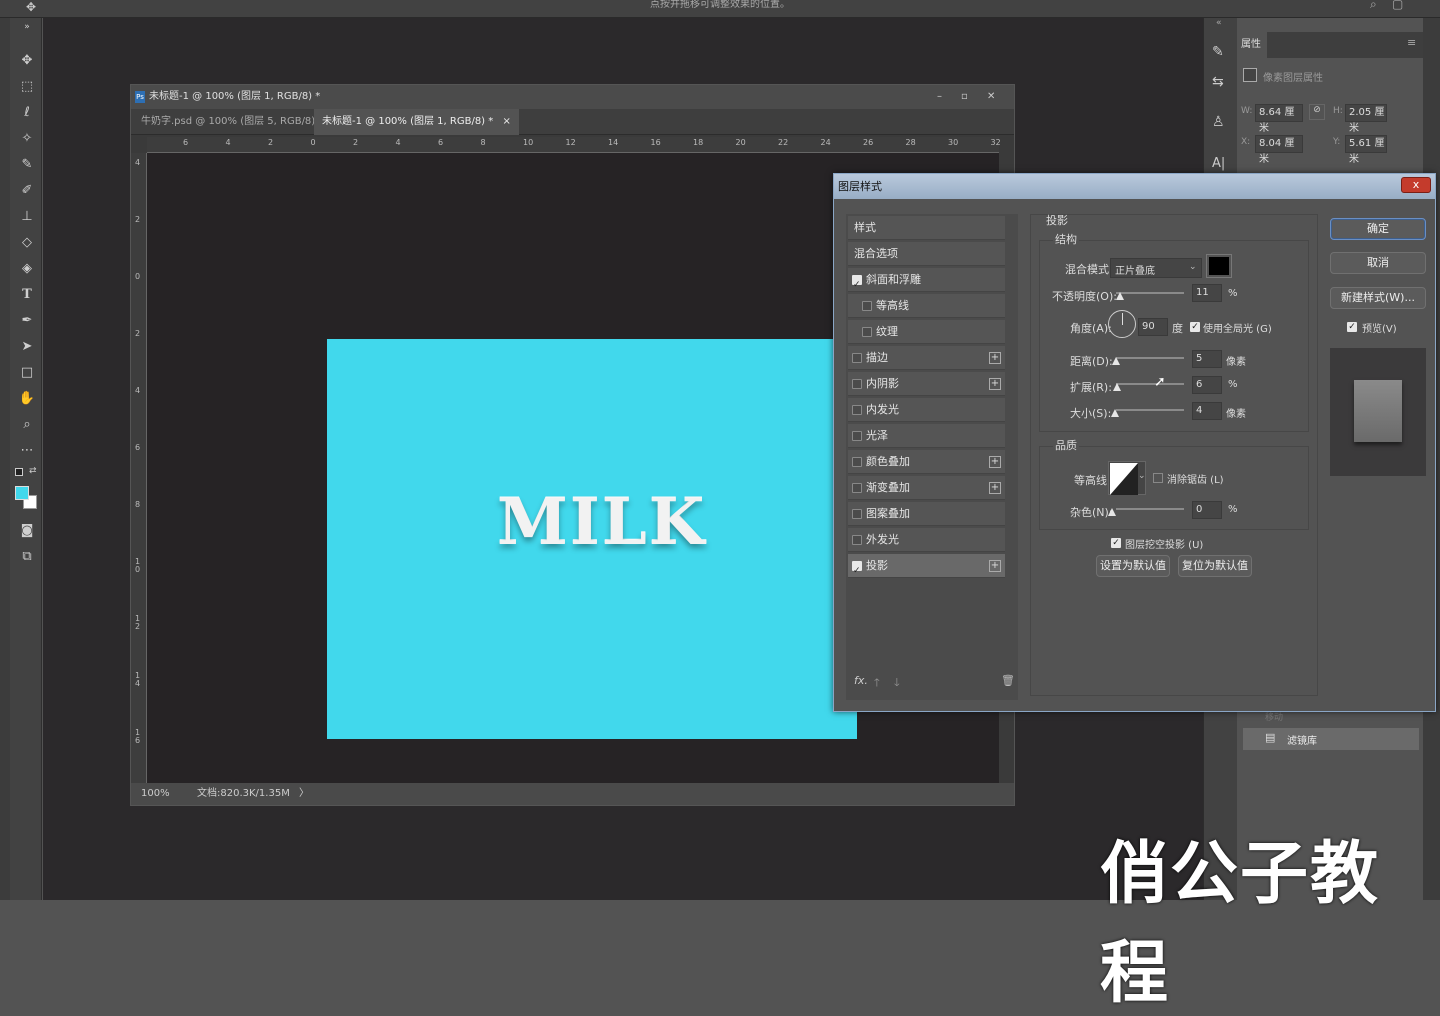 This screenshot has width=1440, height=1016. I want to click on style-item: 斜面和浮雕, so click(926, 282).